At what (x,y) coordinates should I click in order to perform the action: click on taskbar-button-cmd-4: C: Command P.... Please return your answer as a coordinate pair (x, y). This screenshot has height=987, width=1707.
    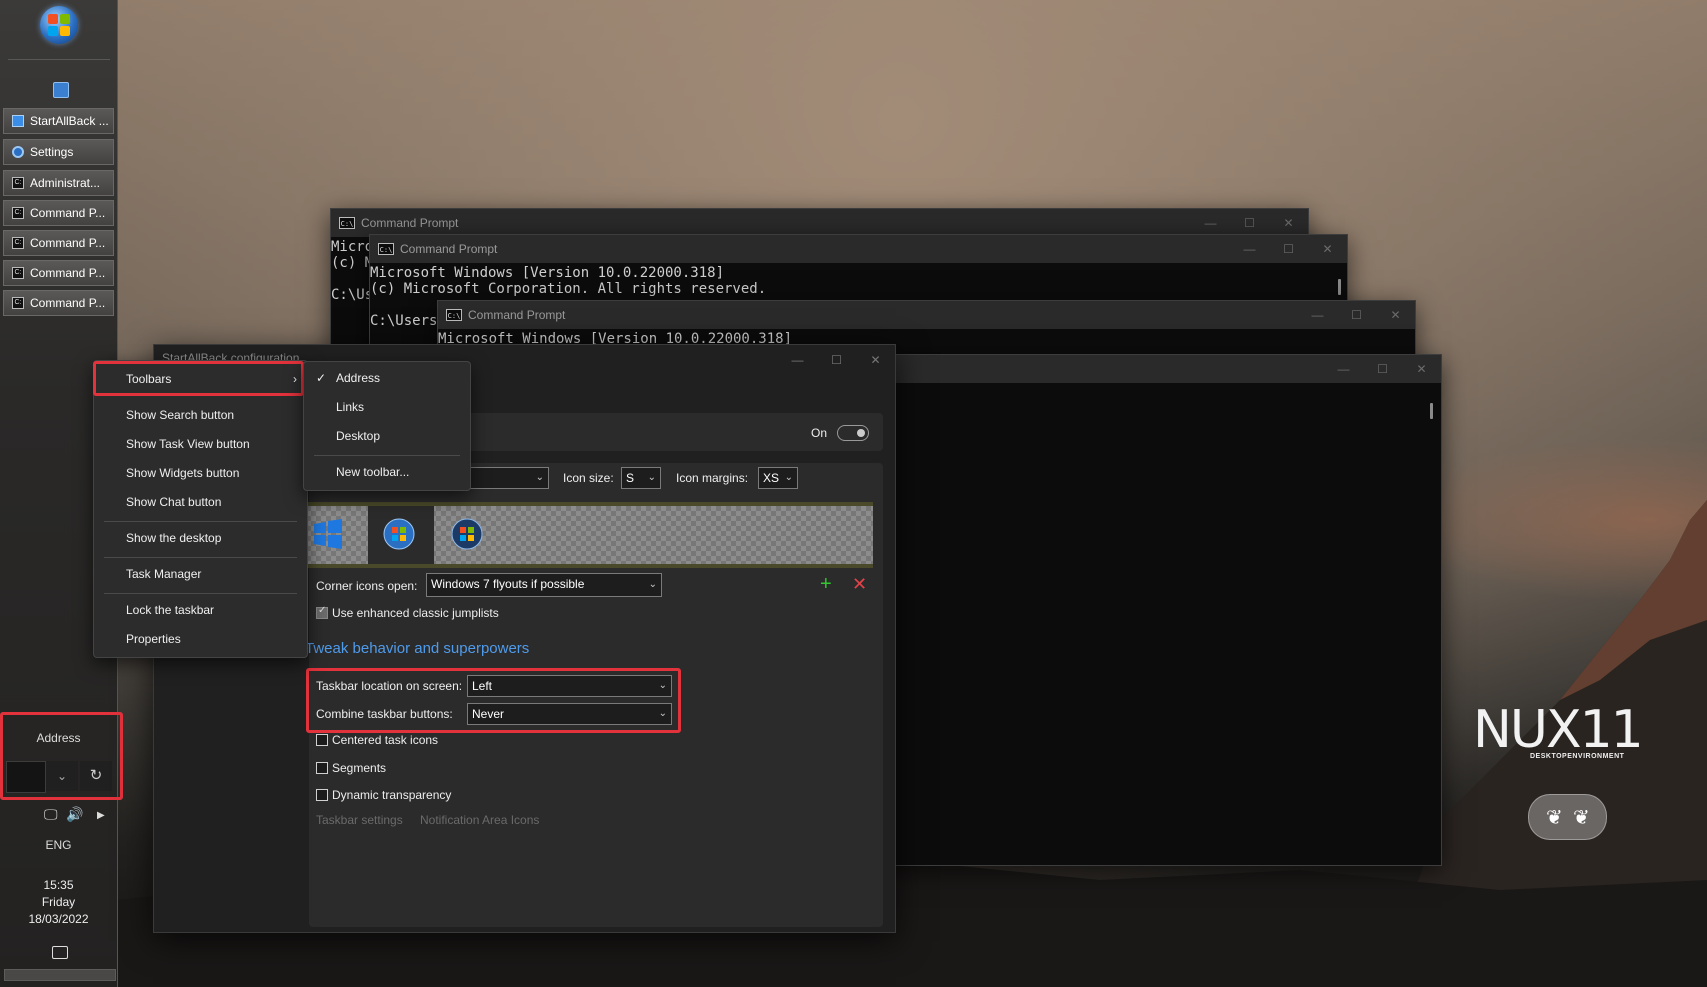
    Looking at the image, I should click on (58, 303).